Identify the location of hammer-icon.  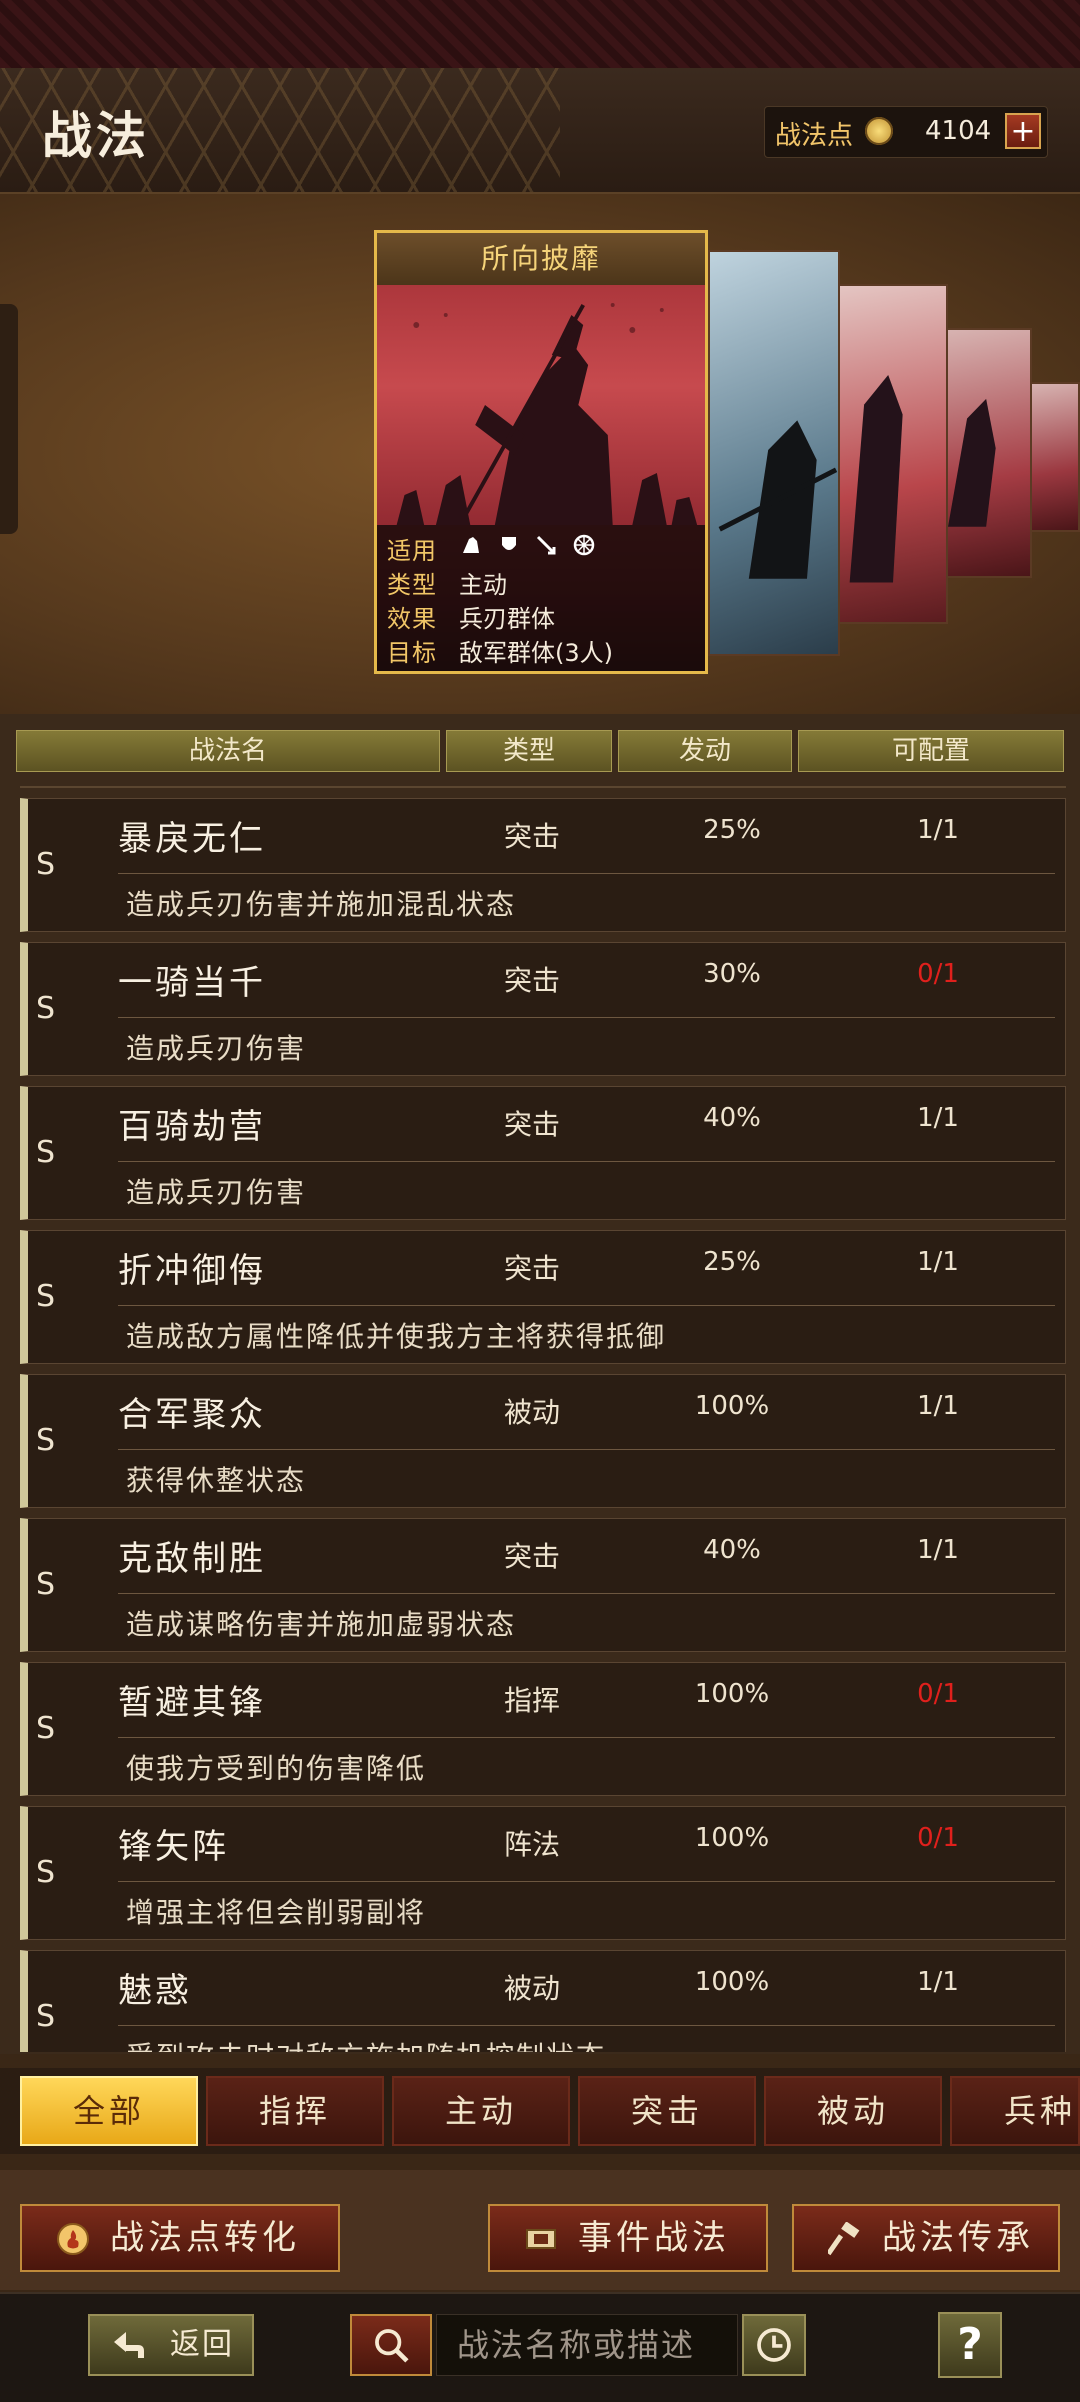
(844, 2239).